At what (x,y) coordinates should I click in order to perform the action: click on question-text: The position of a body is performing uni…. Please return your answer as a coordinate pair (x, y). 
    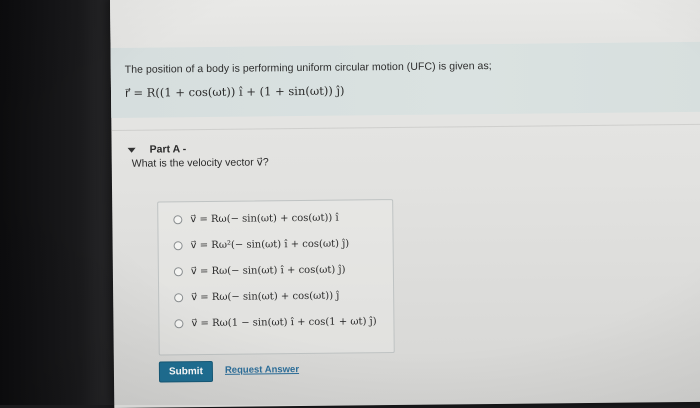
    Looking at the image, I should click on (308, 68).